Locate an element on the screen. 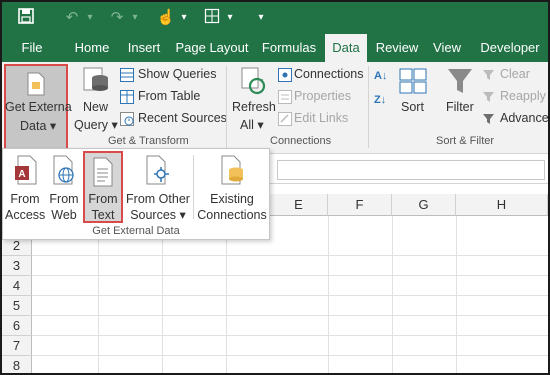 This screenshot has width=550, height=375. borders-icon is located at coordinates (212, 18).